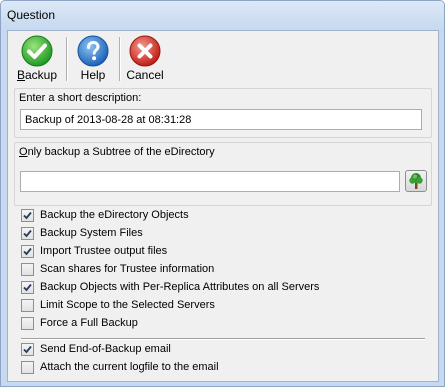 The height and width of the screenshot is (387, 445). What do you see at coordinates (222, 15) in the screenshot?
I see `title-bar: Question` at bounding box center [222, 15].